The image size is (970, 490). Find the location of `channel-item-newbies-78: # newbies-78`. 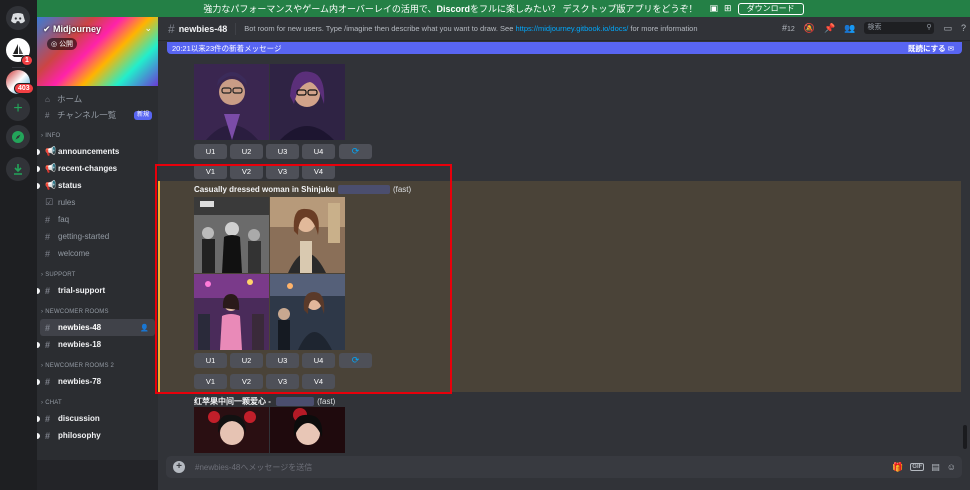

channel-item-newbies-78: # newbies-78 is located at coordinates (97, 381).